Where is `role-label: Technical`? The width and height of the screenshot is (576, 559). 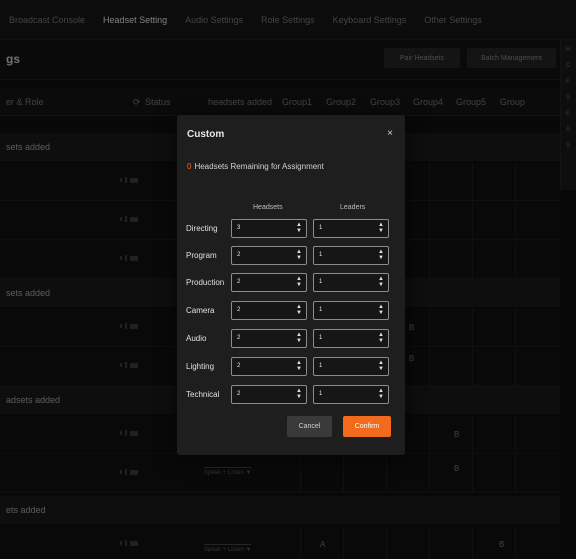
role-label: Technical is located at coordinates (203, 394).